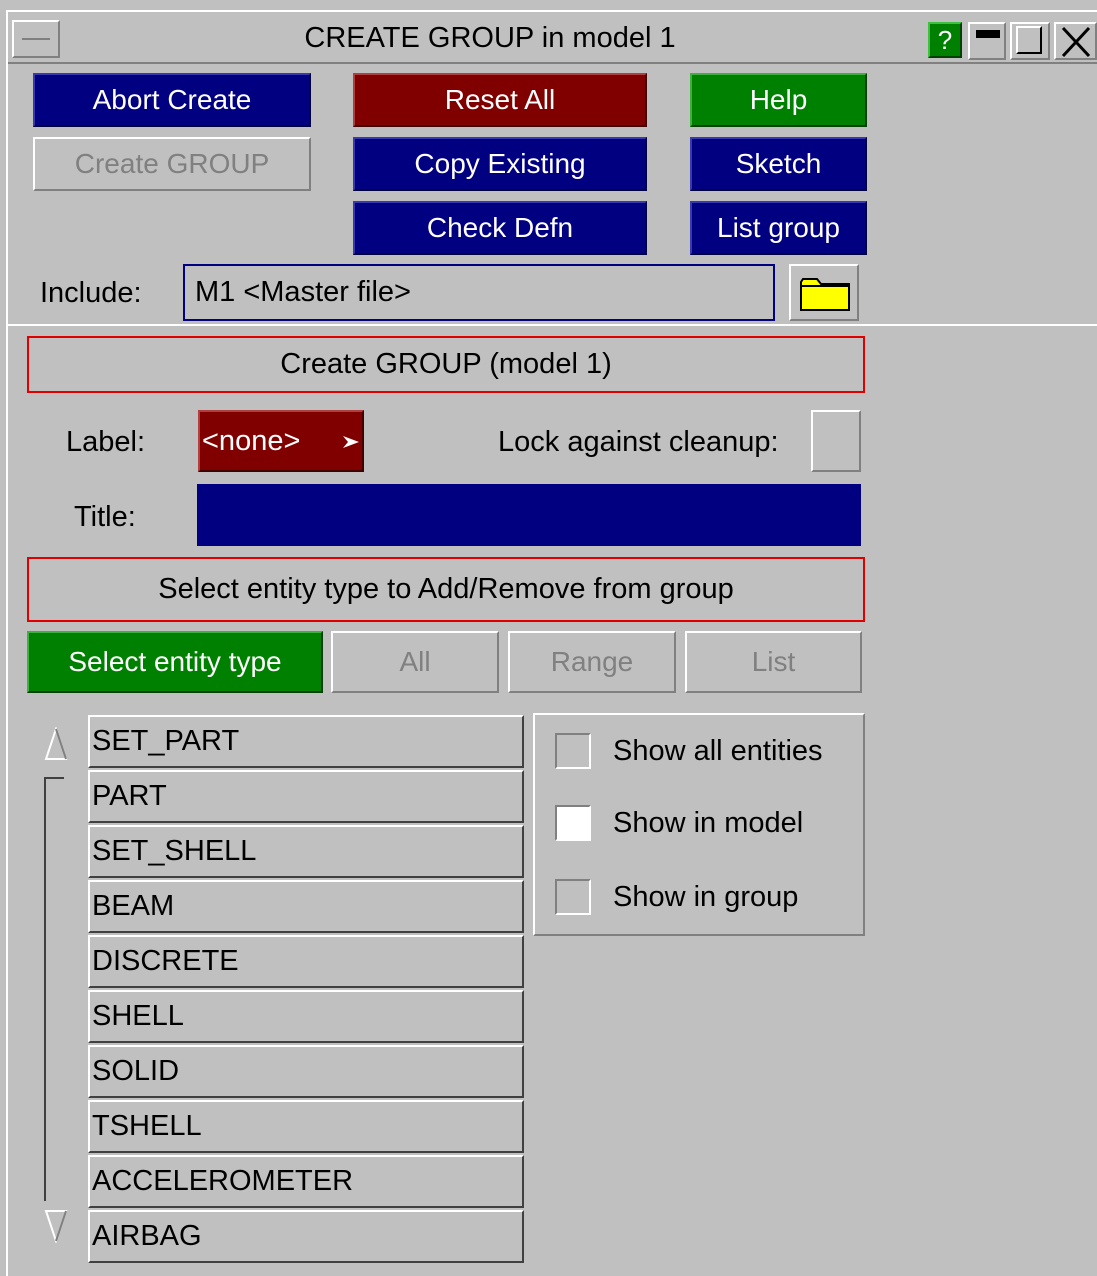  What do you see at coordinates (45, 989) in the screenshot?
I see `scrollbar-track` at bounding box center [45, 989].